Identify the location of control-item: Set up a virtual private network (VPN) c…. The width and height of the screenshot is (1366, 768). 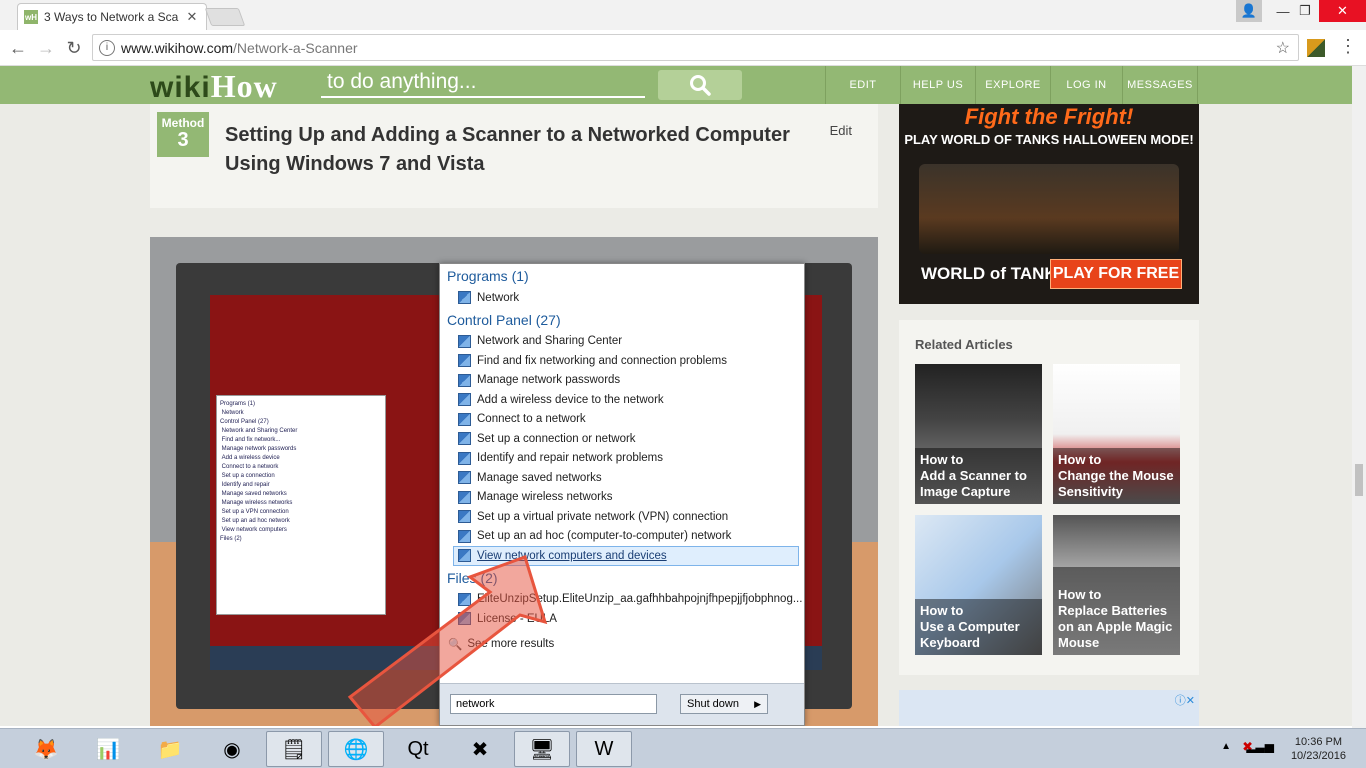
(622, 517).